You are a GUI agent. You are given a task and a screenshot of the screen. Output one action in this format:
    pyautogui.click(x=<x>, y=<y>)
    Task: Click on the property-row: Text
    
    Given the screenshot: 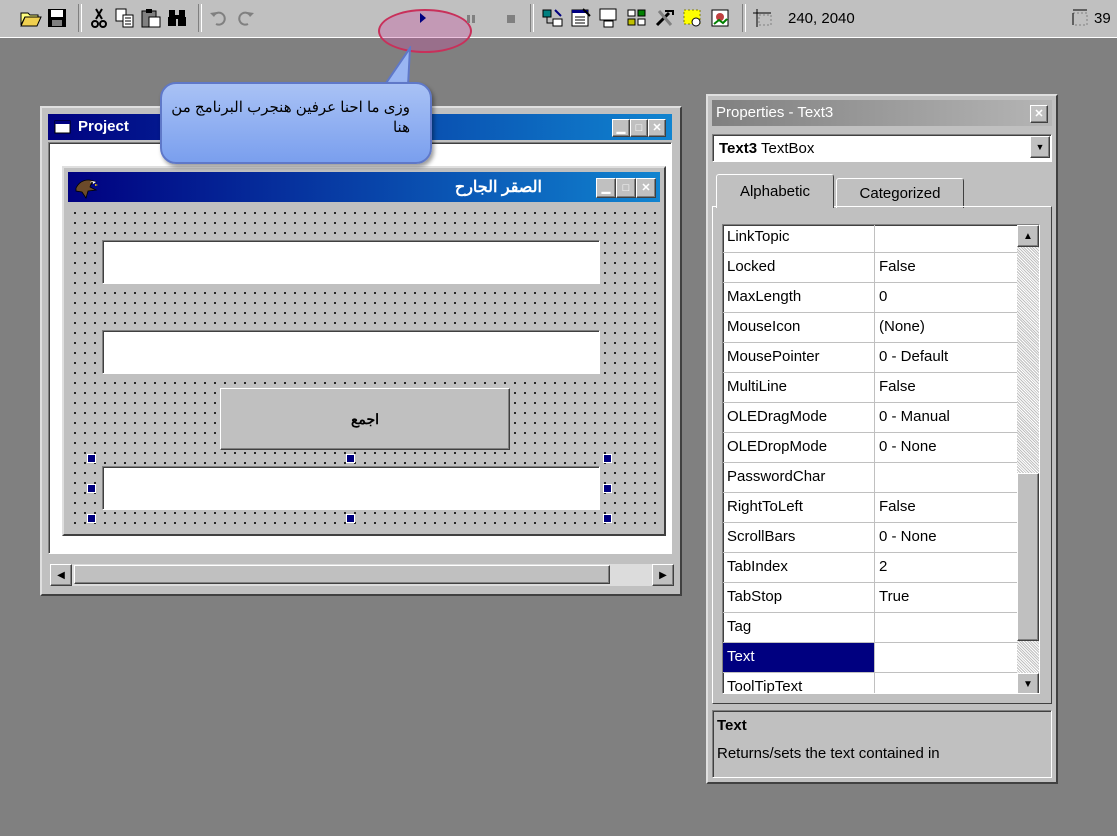 What is the action you would take?
    pyautogui.click(x=871, y=658)
    